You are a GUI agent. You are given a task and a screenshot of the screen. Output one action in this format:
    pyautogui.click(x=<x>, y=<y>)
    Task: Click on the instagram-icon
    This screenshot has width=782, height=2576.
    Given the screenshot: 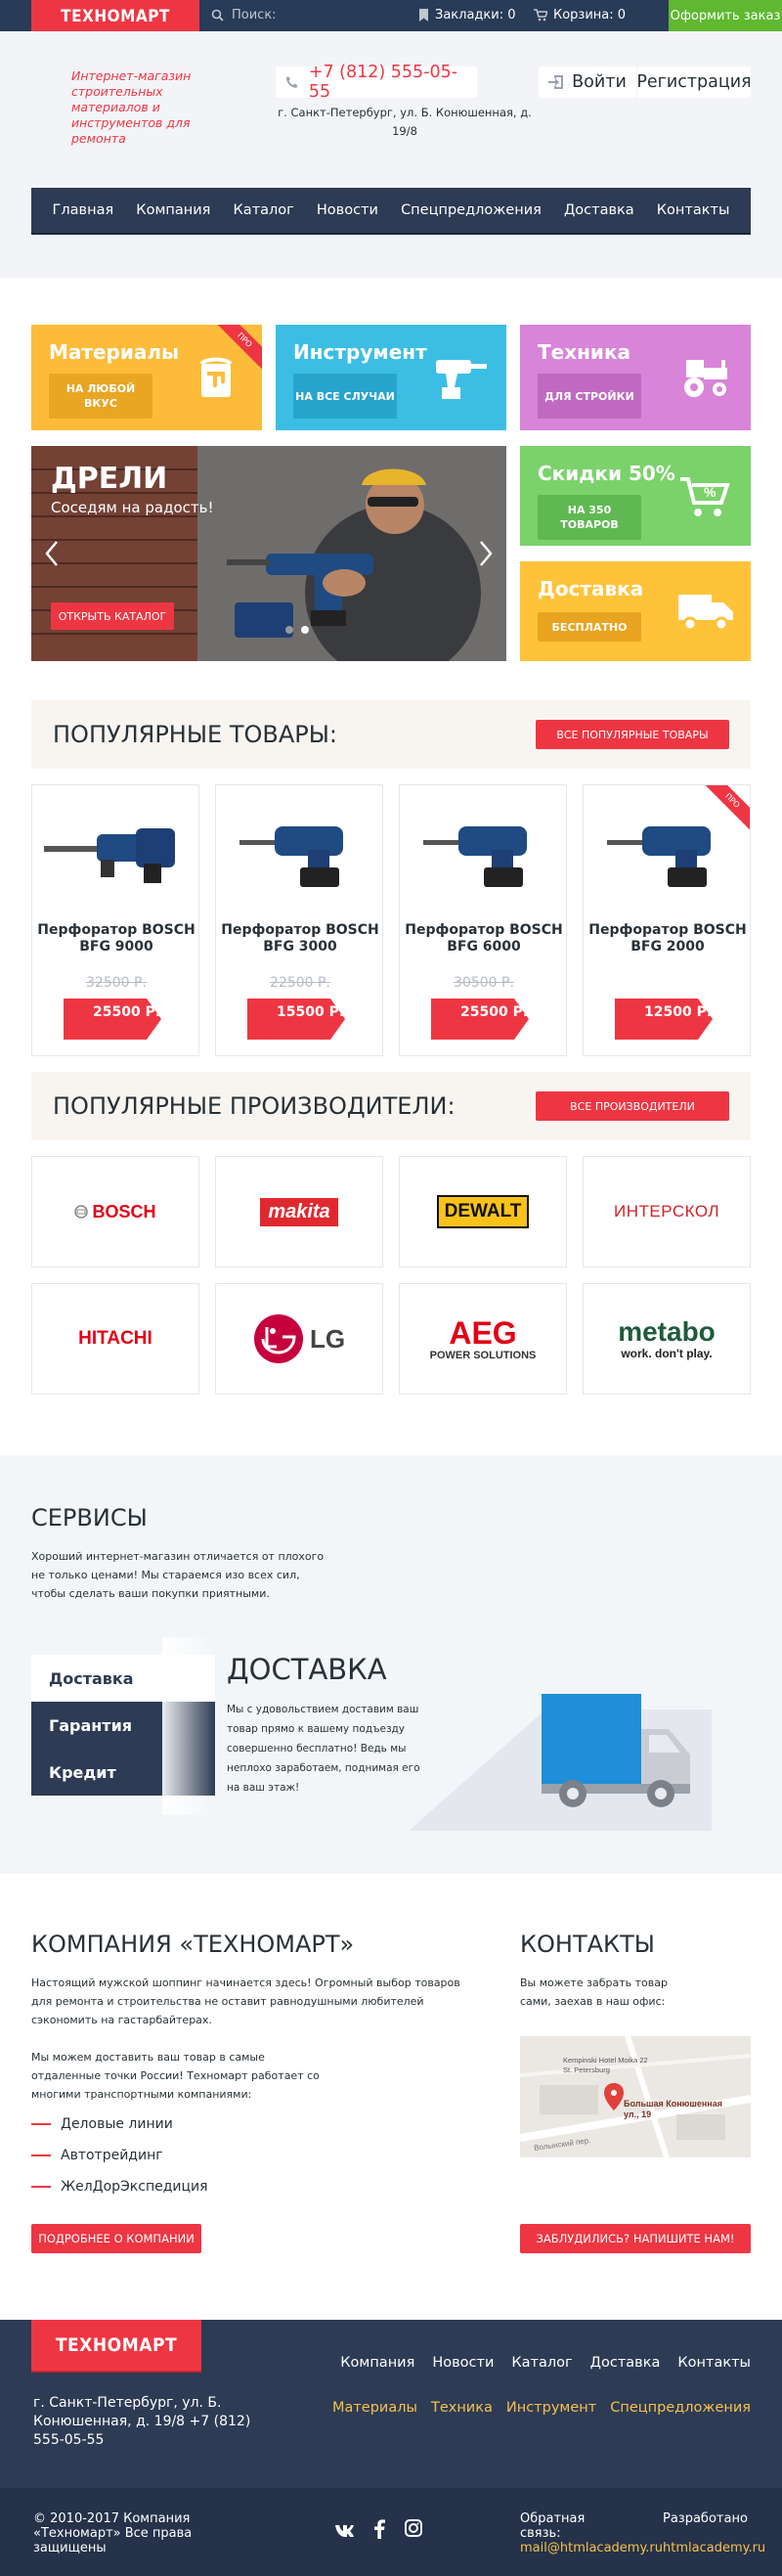 What is the action you would take?
    pyautogui.click(x=414, y=2528)
    